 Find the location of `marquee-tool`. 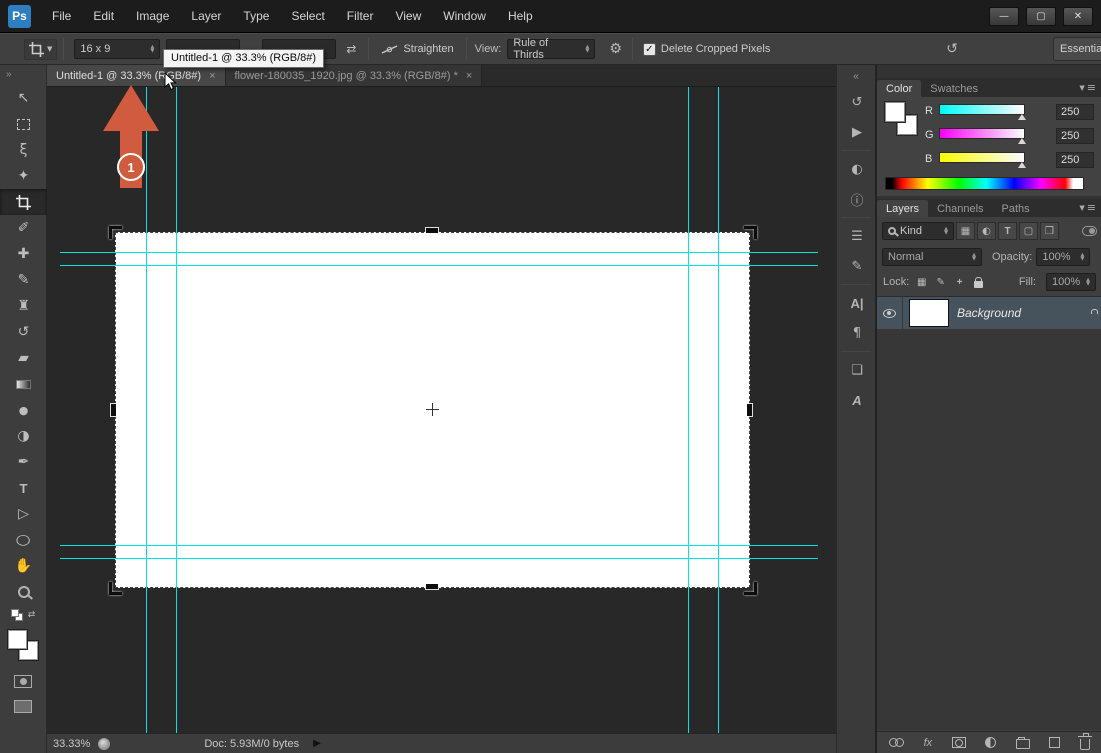

marquee-tool is located at coordinates (23, 124).